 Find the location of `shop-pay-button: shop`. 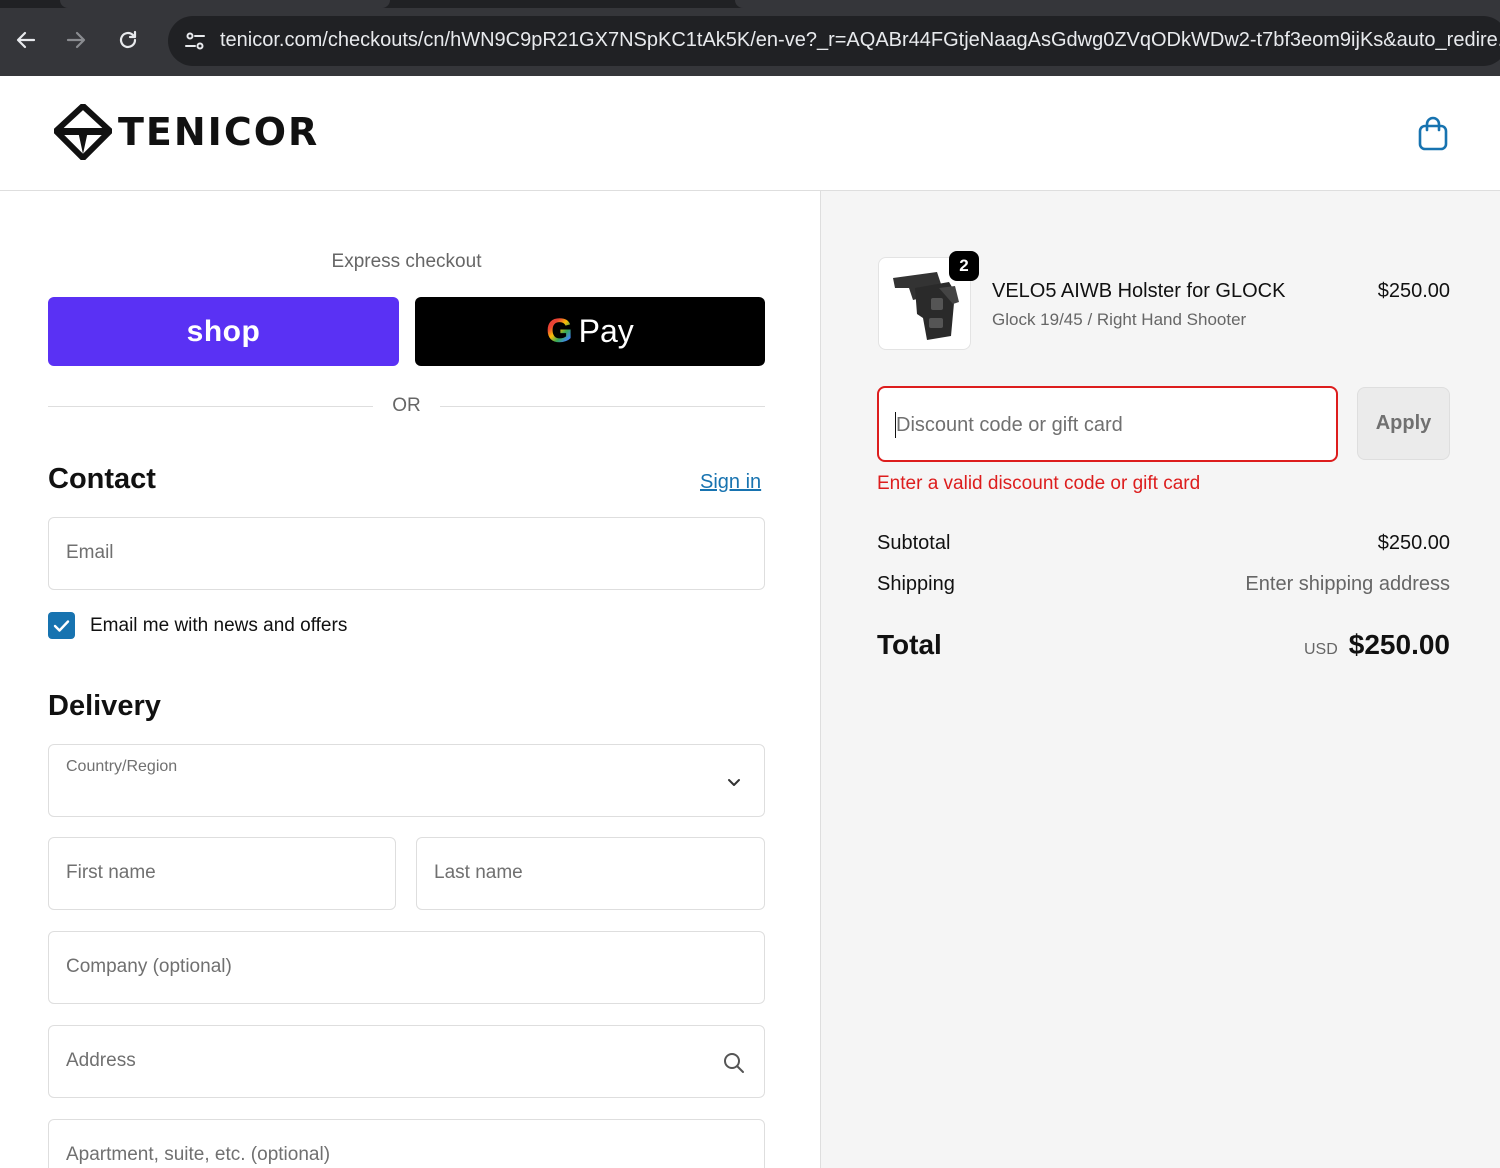

shop-pay-button: shop is located at coordinates (223, 331).